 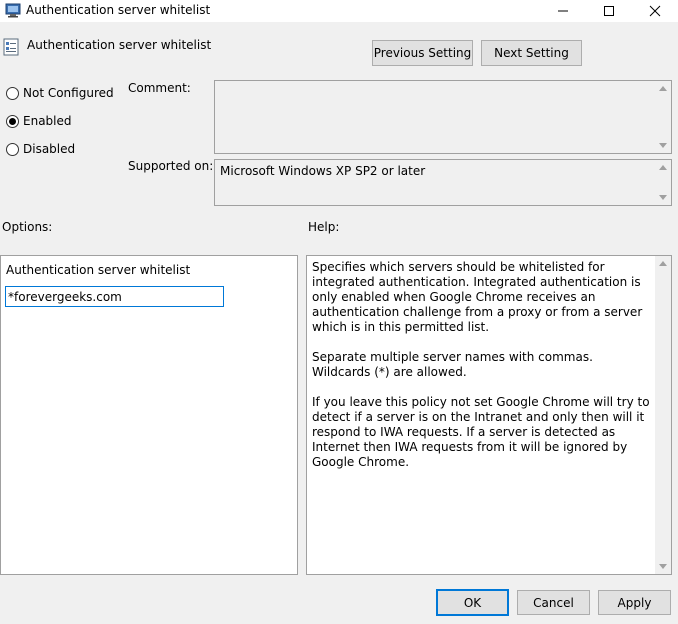 I want to click on close-button, so click(x=655, y=11).